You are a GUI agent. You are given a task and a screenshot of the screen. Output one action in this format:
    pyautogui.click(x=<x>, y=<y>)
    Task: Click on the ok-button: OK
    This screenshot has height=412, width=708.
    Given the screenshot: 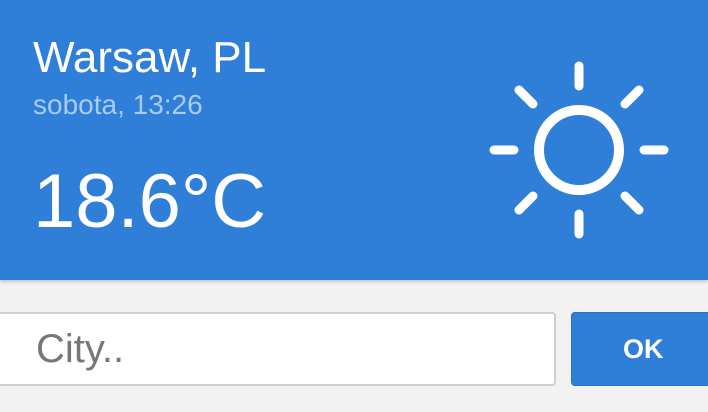 What is the action you would take?
    pyautogui.click(x=639, y=349)
    